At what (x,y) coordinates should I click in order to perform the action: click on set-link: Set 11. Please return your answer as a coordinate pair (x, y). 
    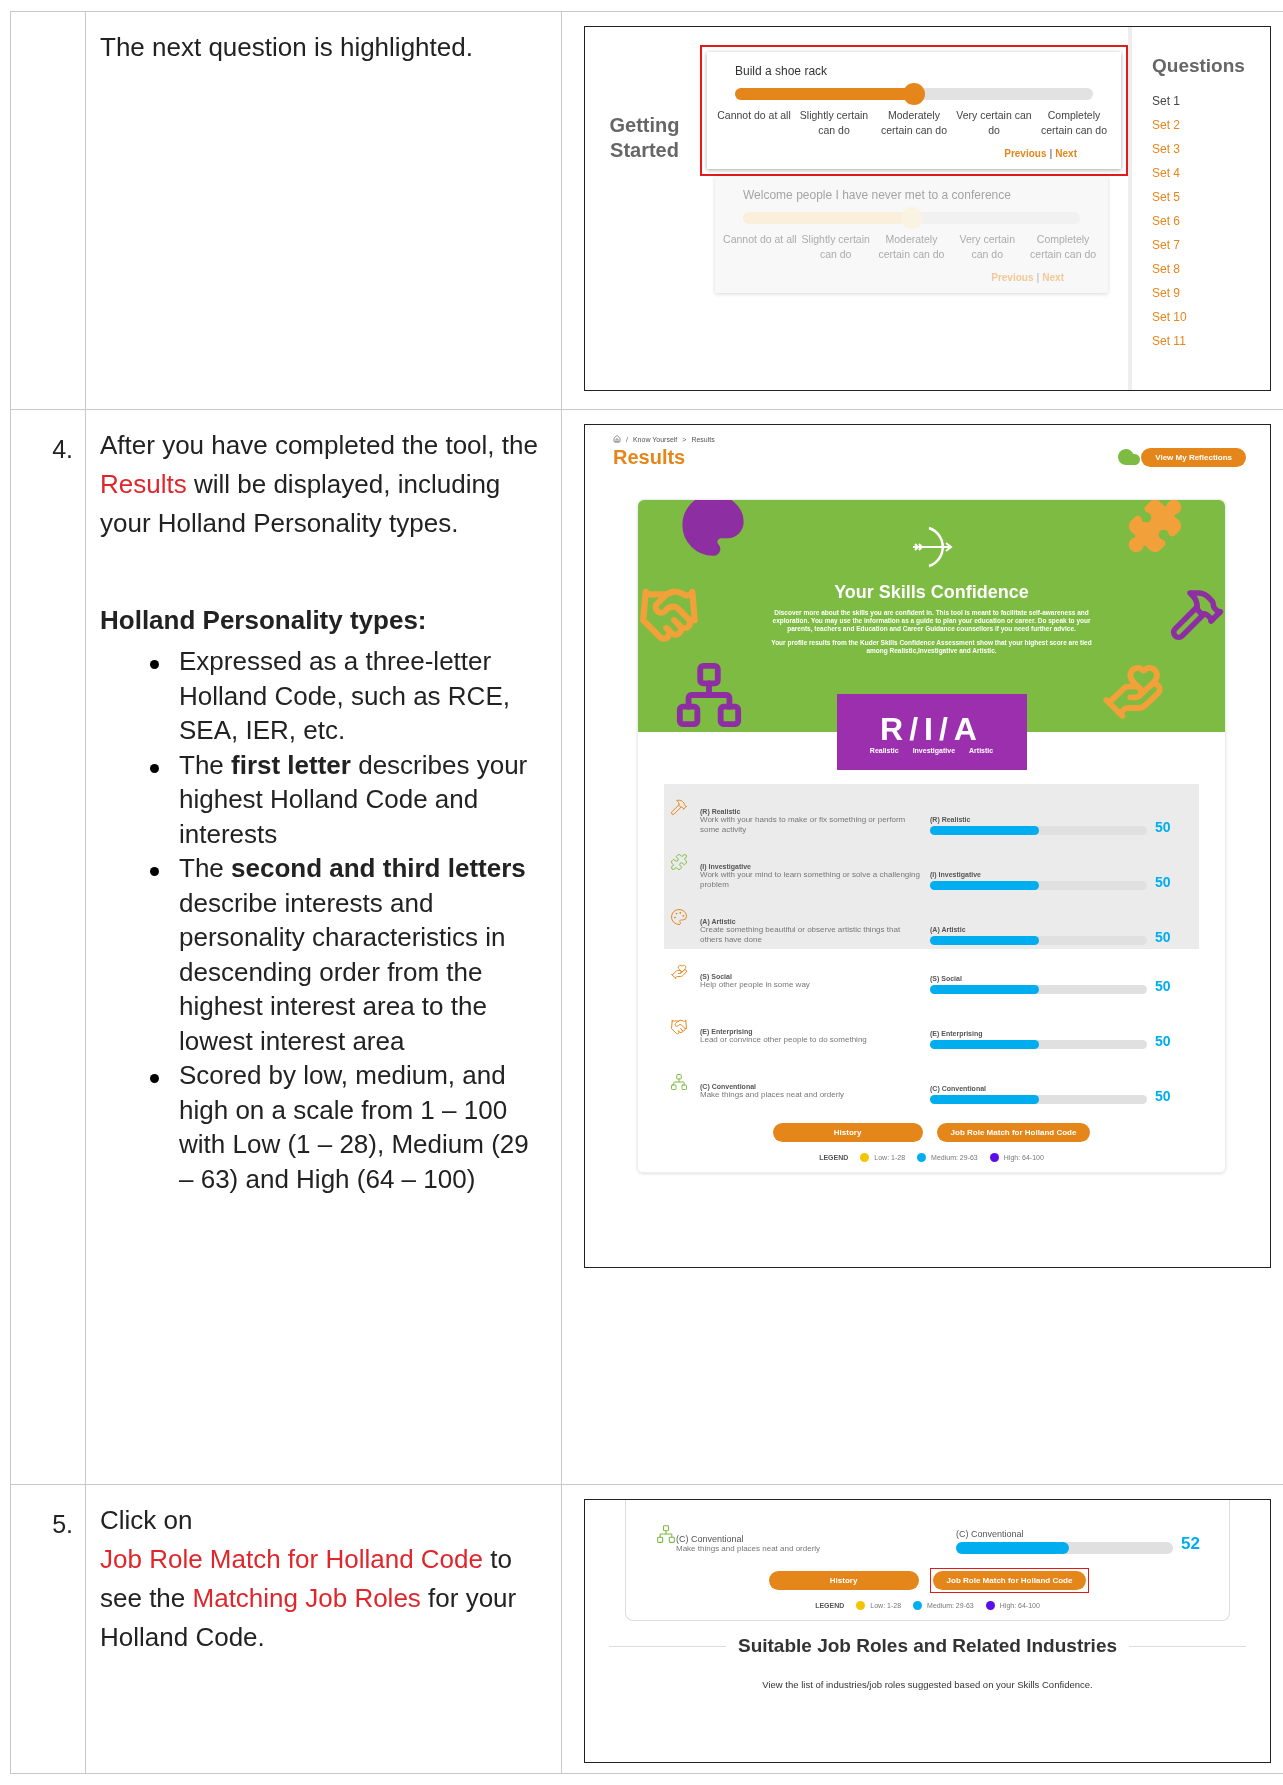
    Looking at the image, I should click on (1211, 341).